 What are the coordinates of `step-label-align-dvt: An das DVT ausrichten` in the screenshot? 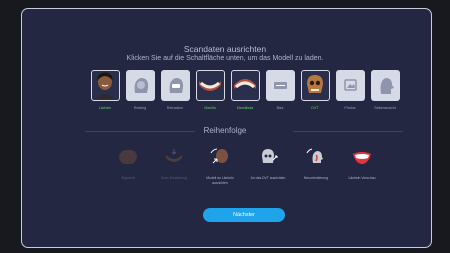 It's located at (268, 178).